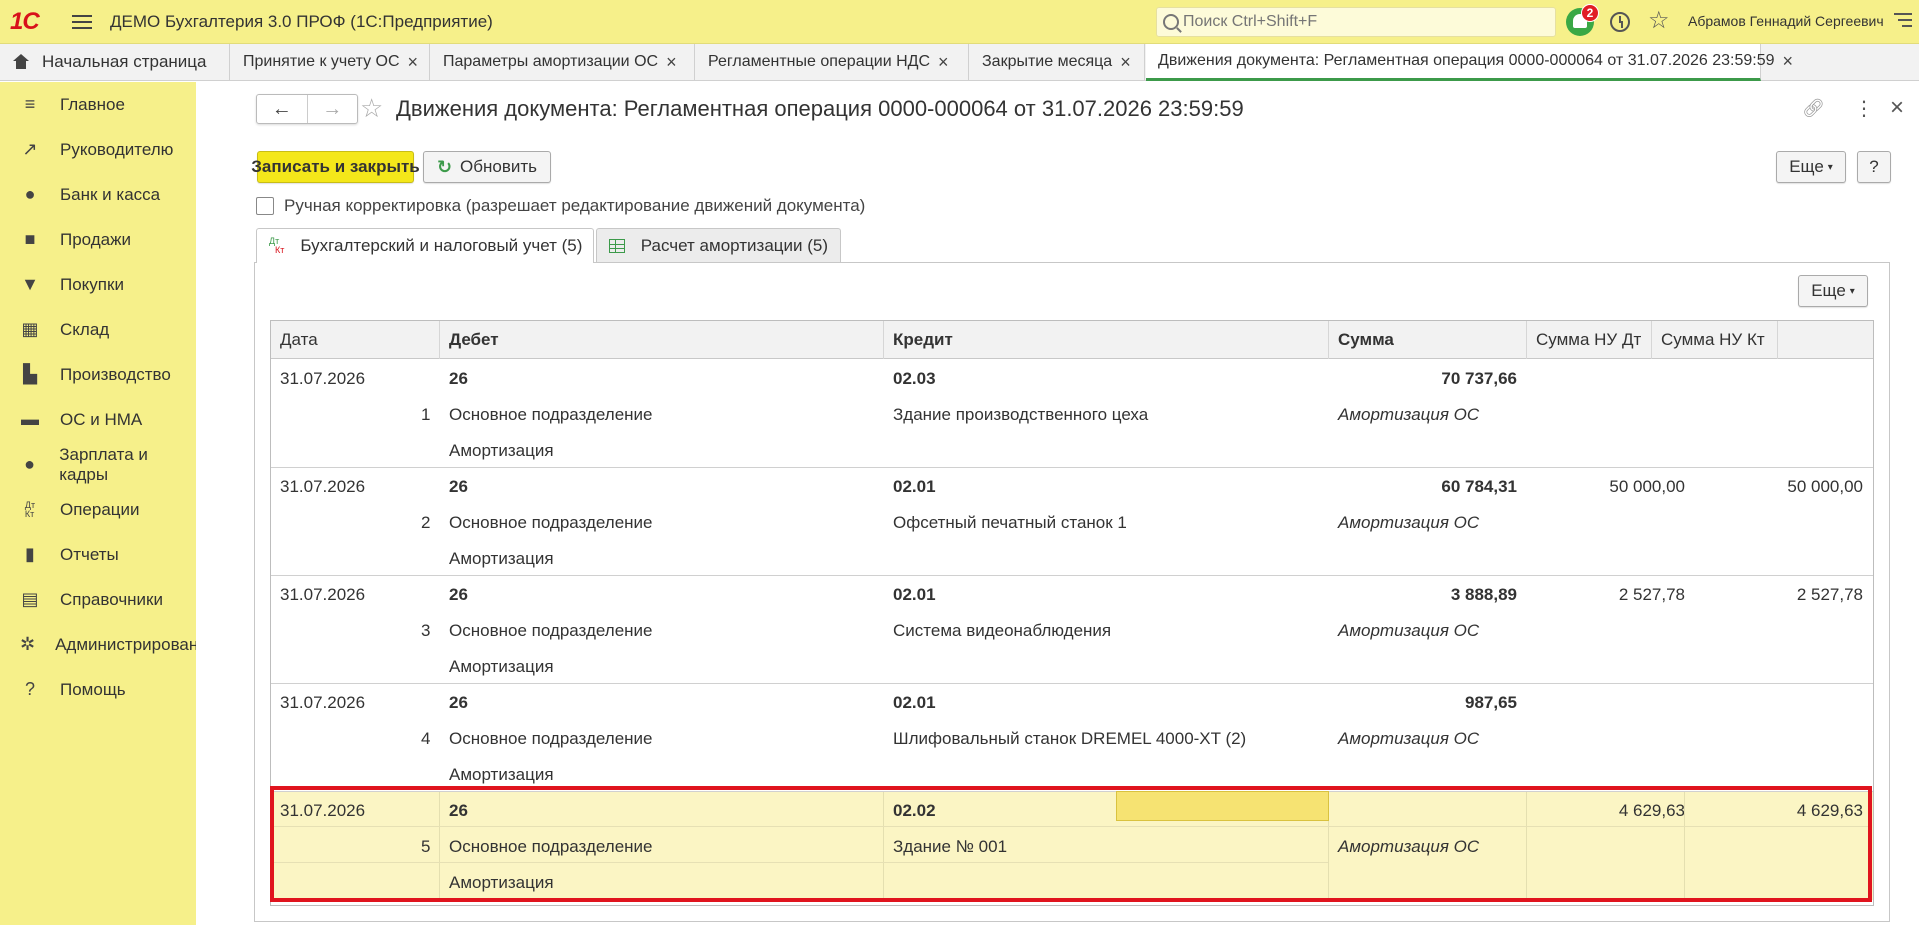 This screenshot has height=925, width=1919. I want to click on tab-label: Регламентные операции НДС, so click(819, 61).